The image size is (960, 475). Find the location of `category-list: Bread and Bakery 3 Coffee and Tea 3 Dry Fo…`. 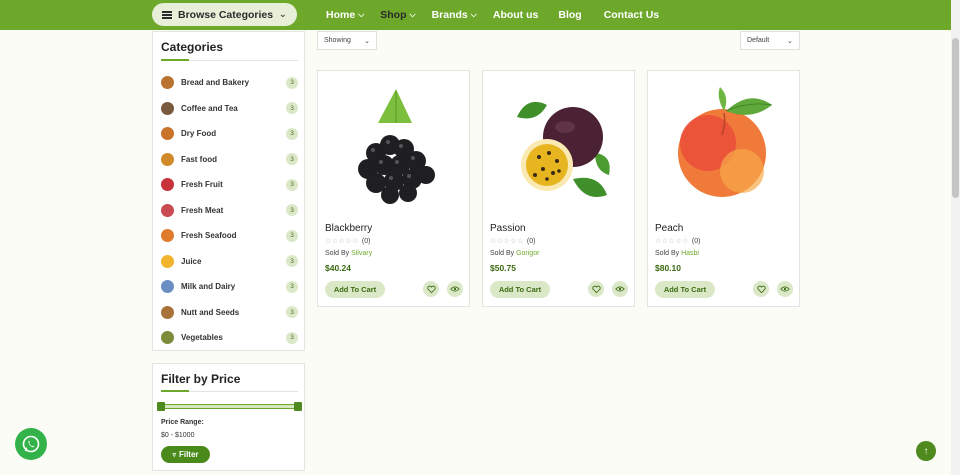

category-list: Bread and Bakery 3 Coffee and Tea 3 Dry Fo… is located at coordinates (229, 210).